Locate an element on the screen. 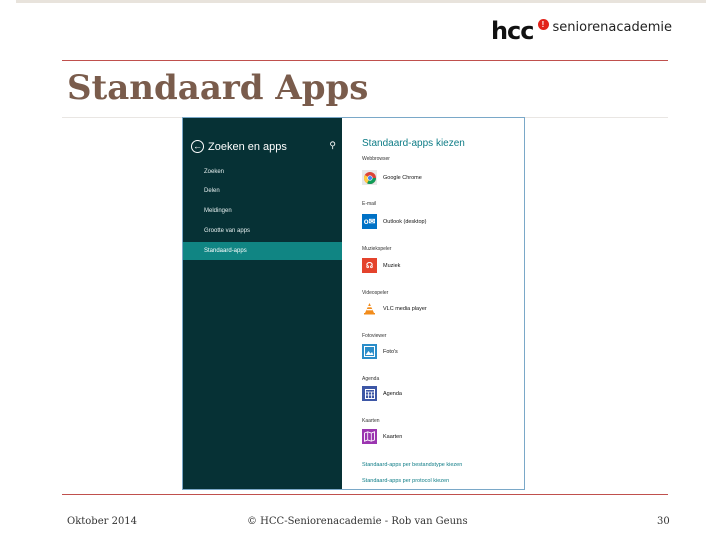  category-label: Fotoviewer is located at coordinates (374, 336).